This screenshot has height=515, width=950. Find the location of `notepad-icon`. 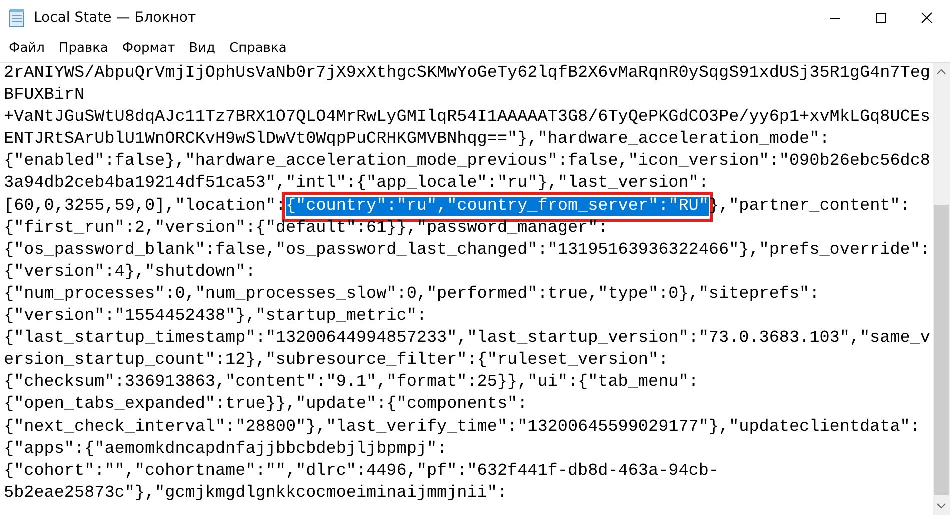

notepad-icon is located at coordinates (17, 18).